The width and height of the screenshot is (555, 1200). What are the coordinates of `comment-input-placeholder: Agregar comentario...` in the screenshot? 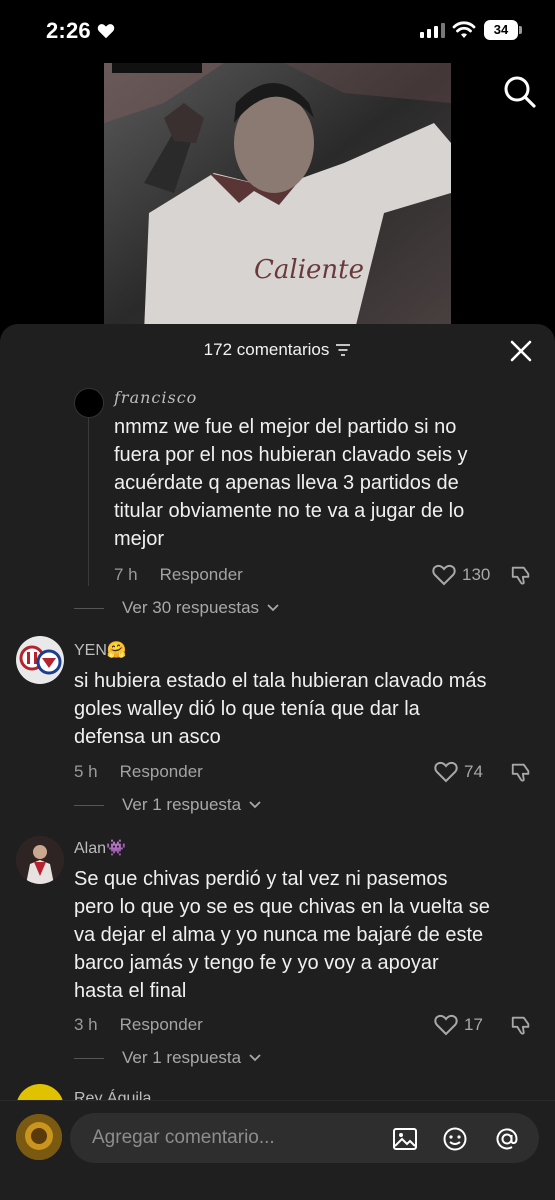 It's located at (183, 1137).